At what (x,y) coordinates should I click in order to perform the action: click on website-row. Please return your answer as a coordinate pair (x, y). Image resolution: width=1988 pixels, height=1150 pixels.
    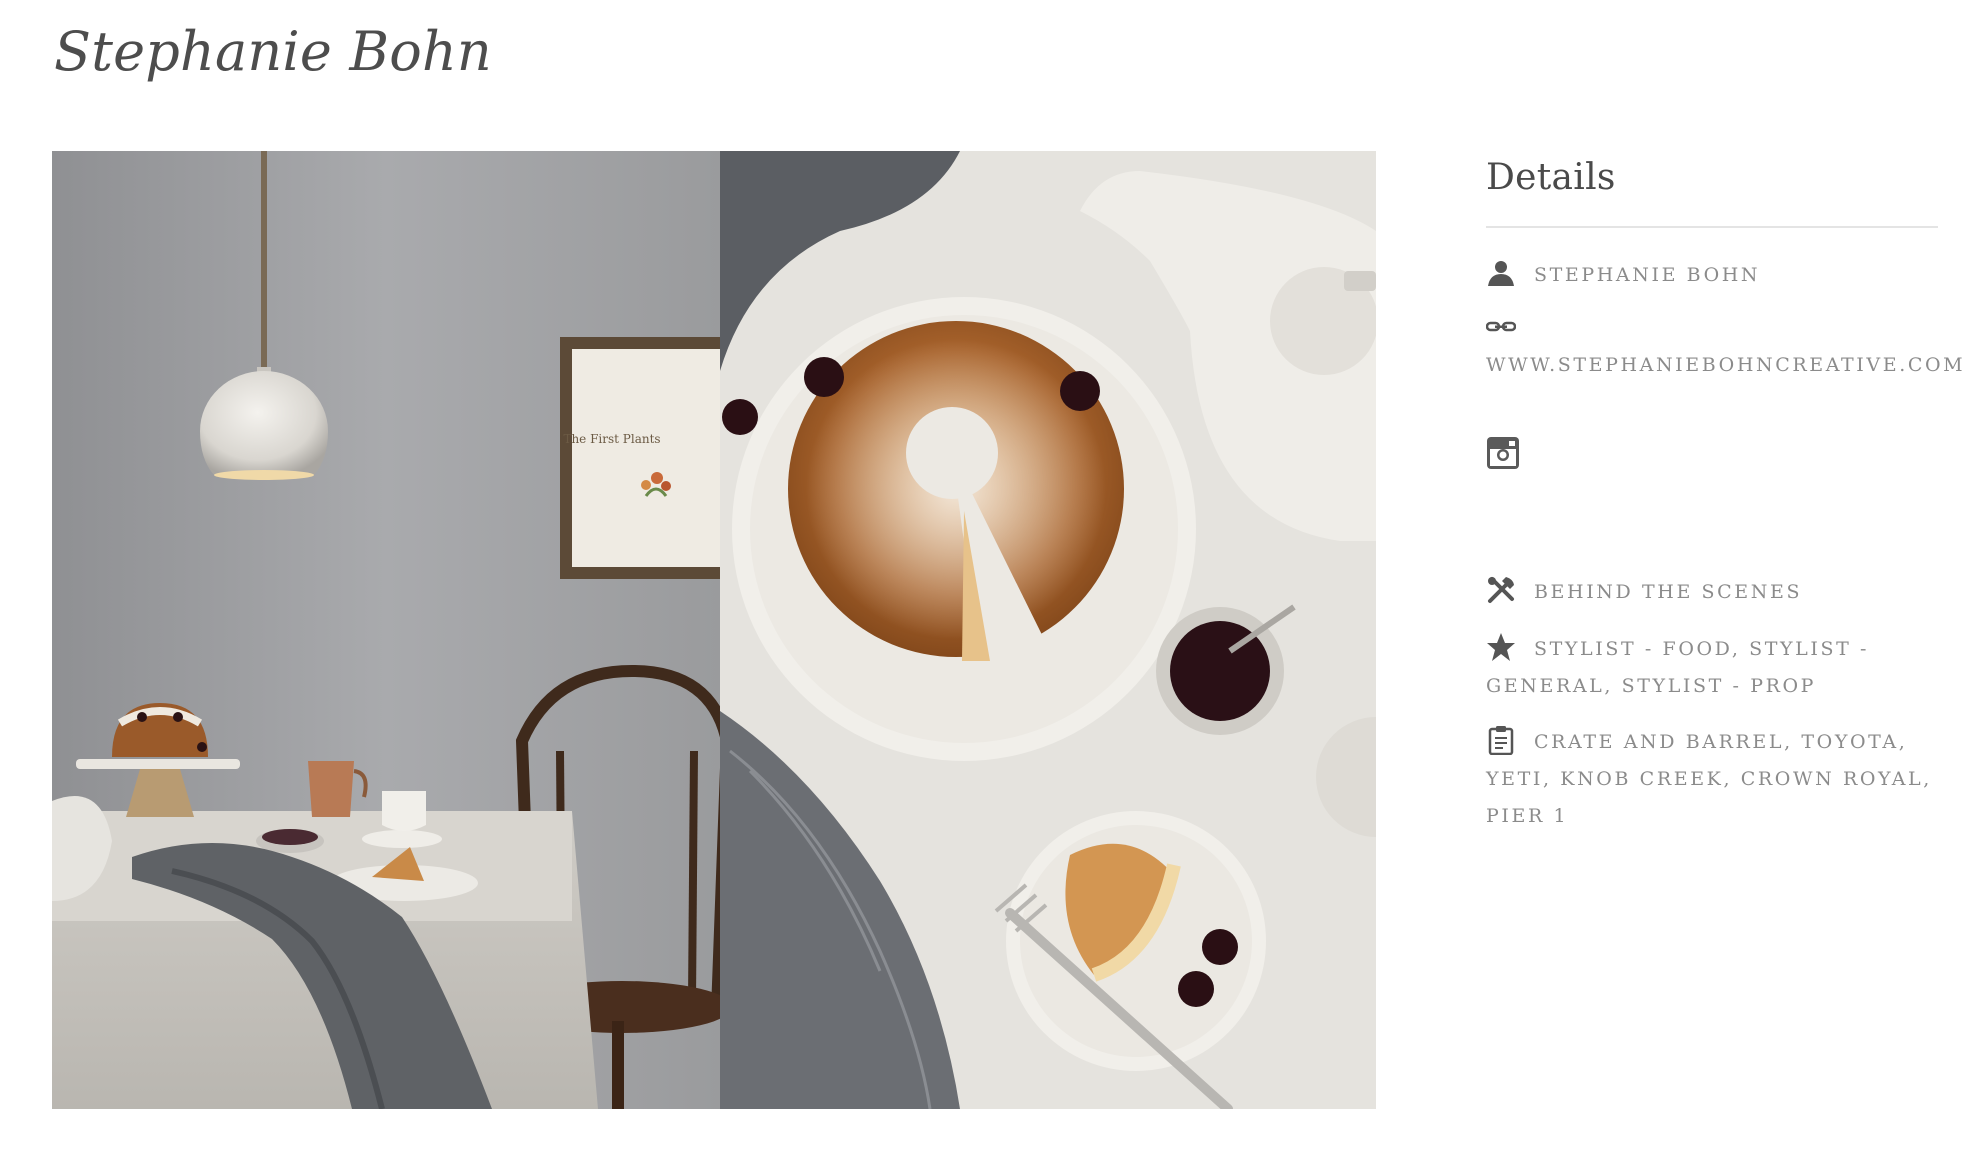
    Looking at the image, I should click on (1712, 328).